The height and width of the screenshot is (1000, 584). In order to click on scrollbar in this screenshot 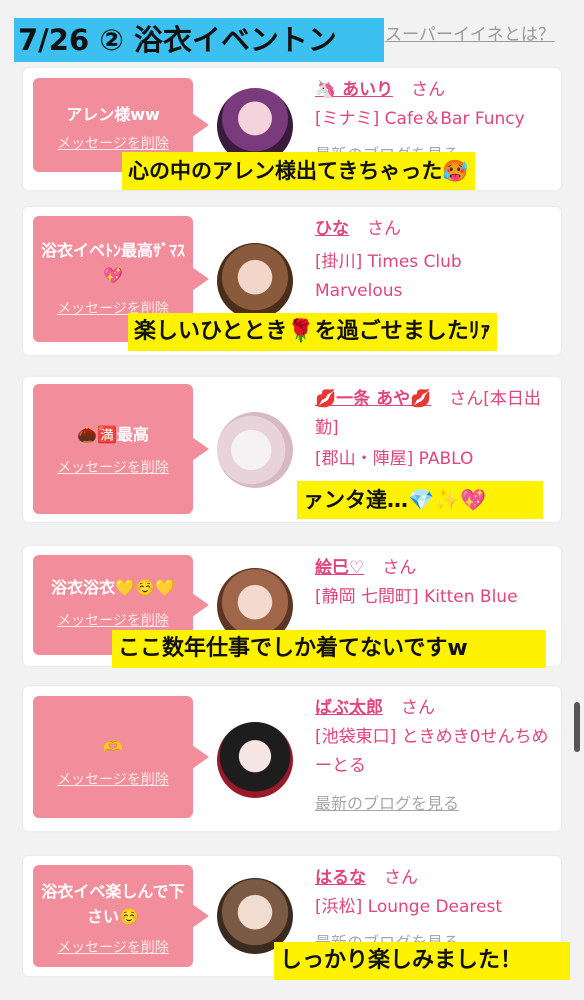, I will do `click(577, 727)`.